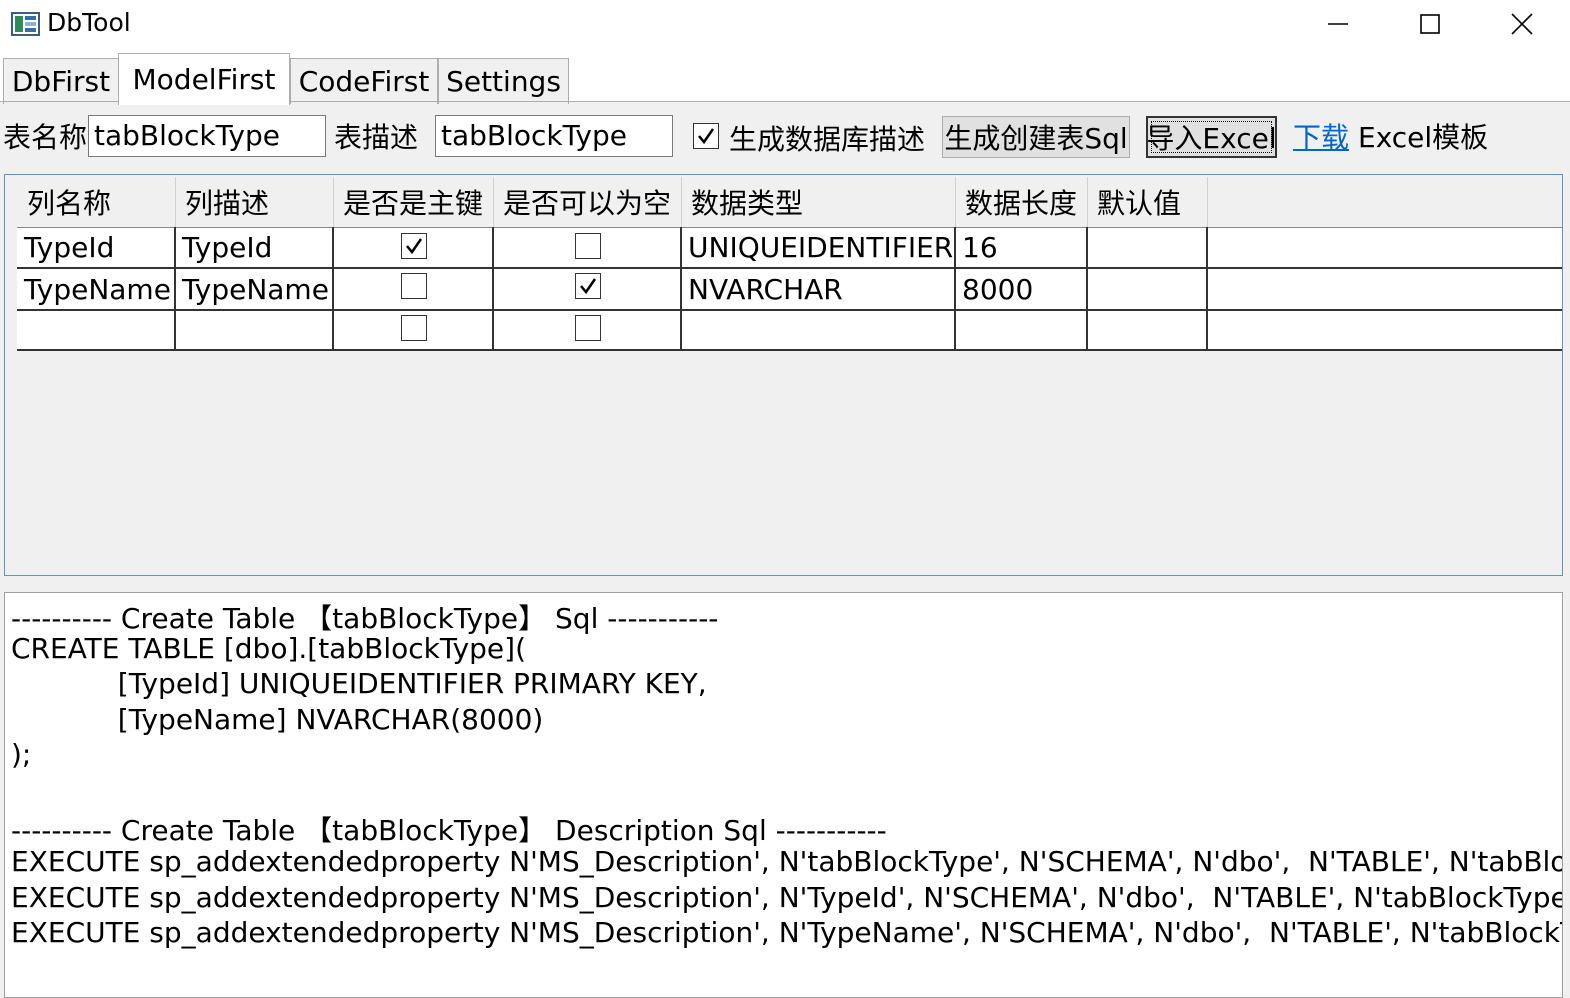  Describe the element at coordinates (818, 330) in the screenshot. I see `cell-row3-type` at that location.